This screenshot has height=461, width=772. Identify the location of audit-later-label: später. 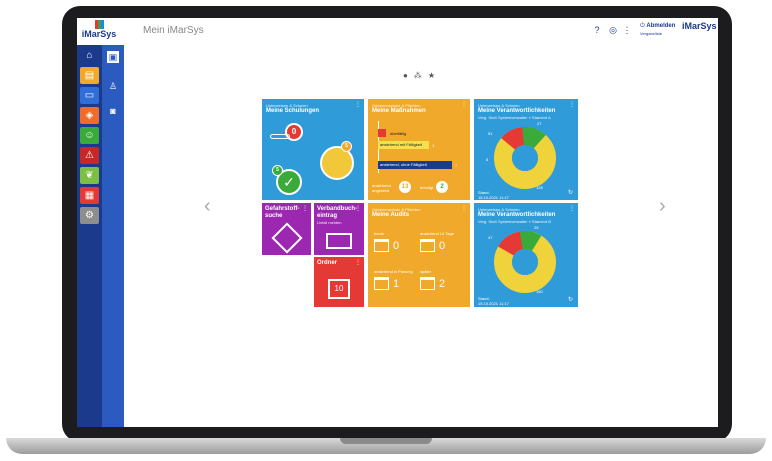
(426, 271).